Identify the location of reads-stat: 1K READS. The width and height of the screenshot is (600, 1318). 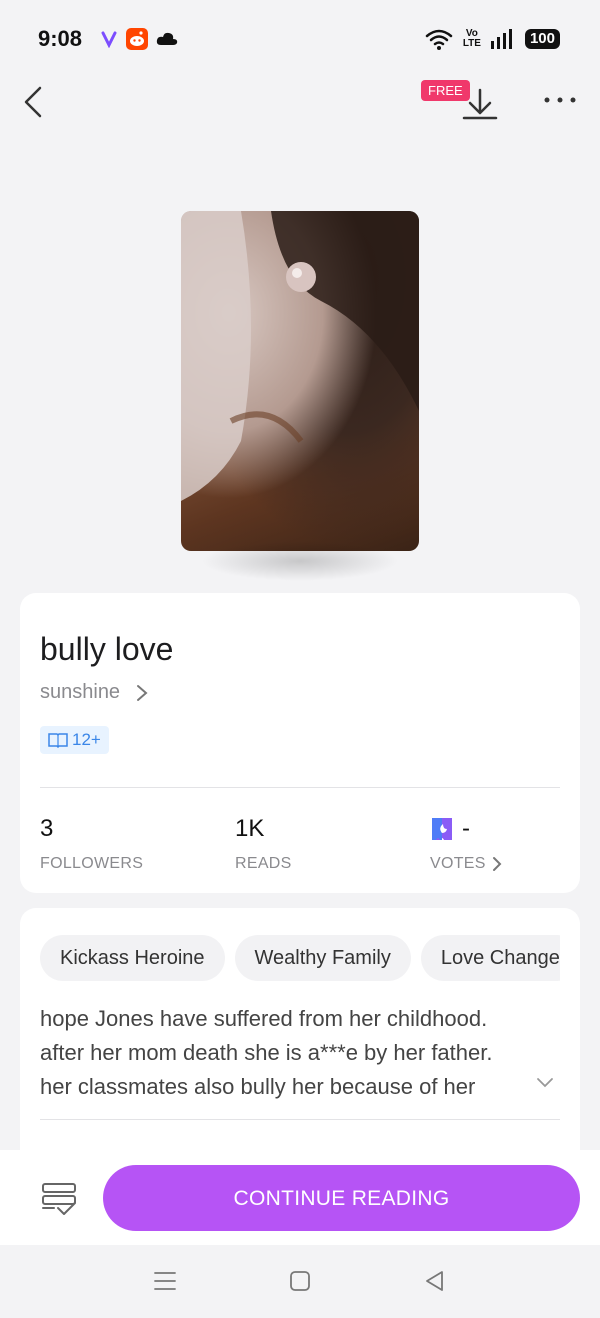
(263, 844).